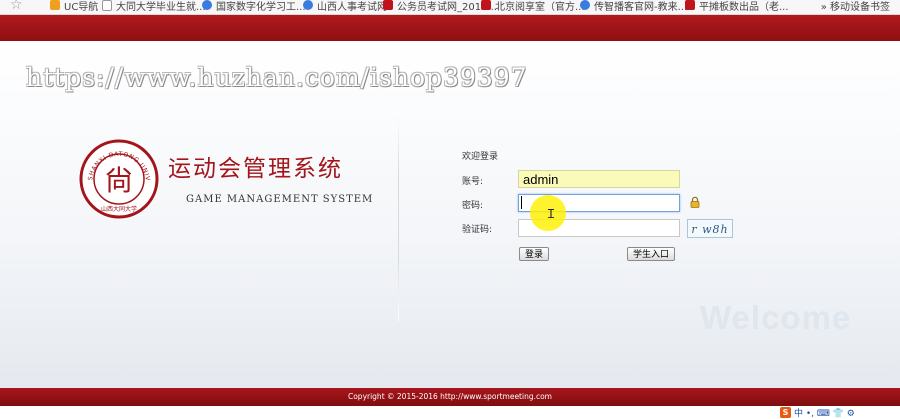 The height and width of the screenshot is (419, 900). I want to click on bookmark-item: UC导航, so click(74, 6).